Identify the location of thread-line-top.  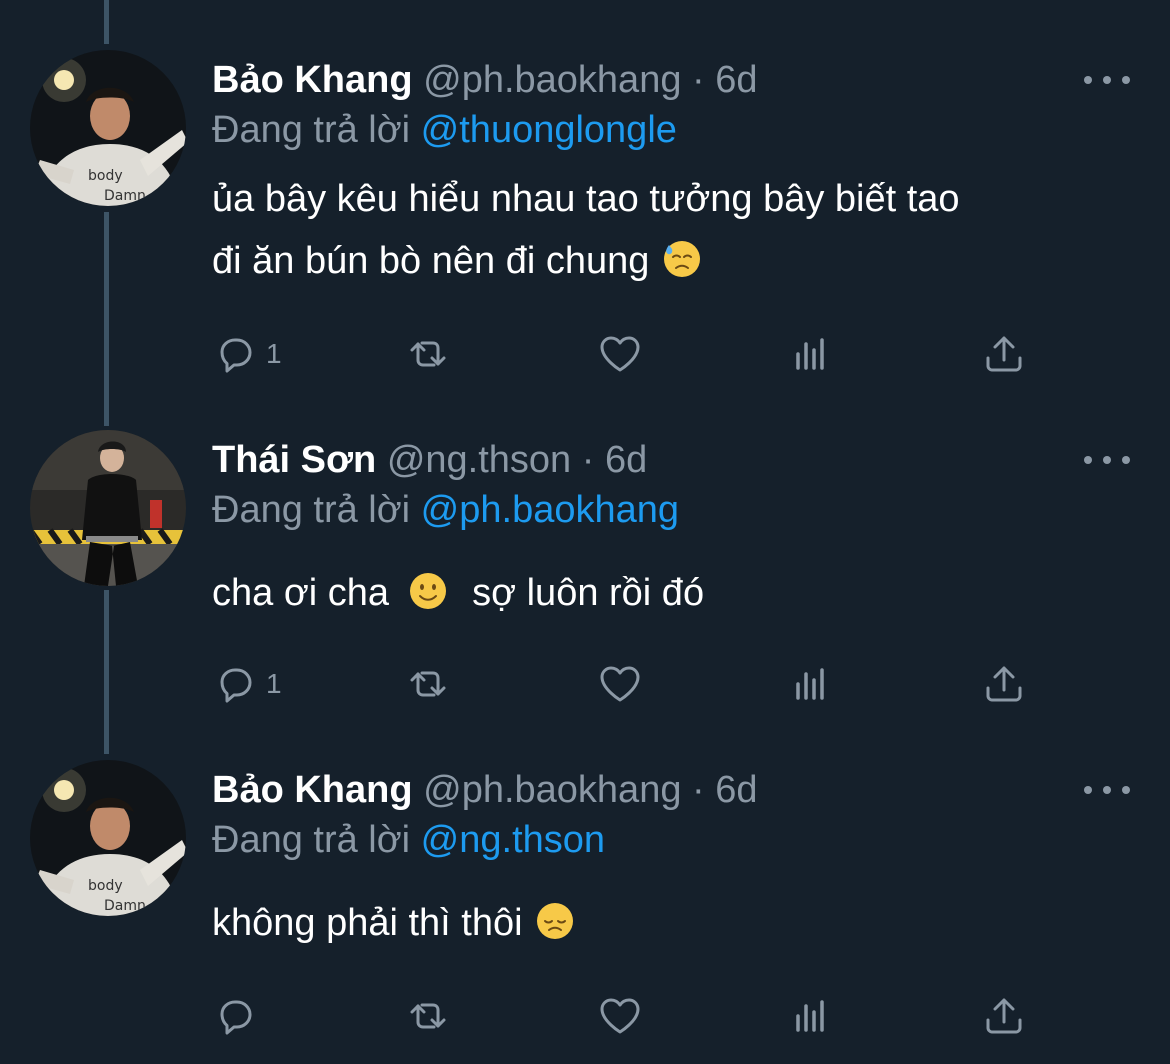
(106, 22).